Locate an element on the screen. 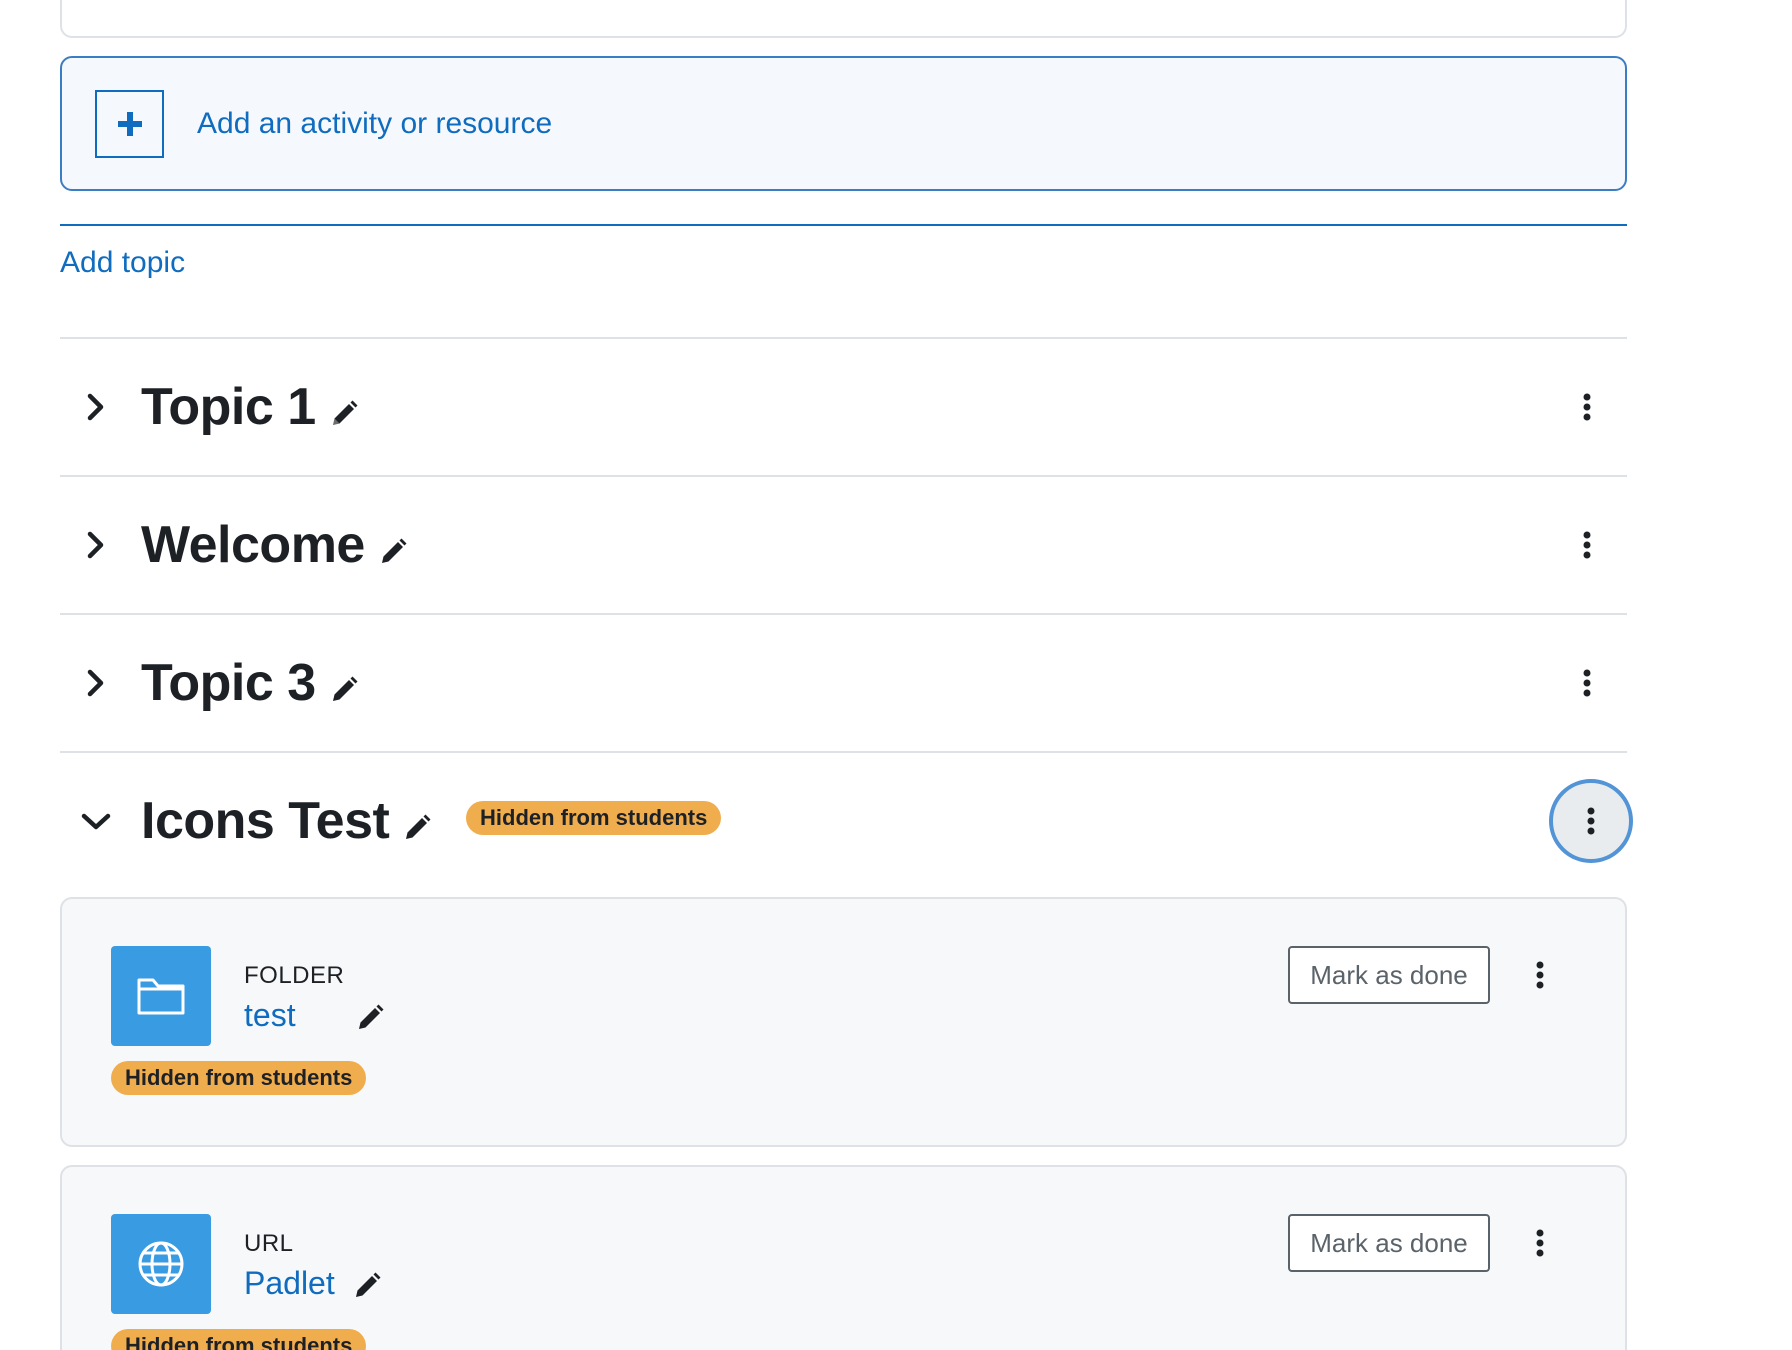  plus-icon is located at coordinates (129, 123).